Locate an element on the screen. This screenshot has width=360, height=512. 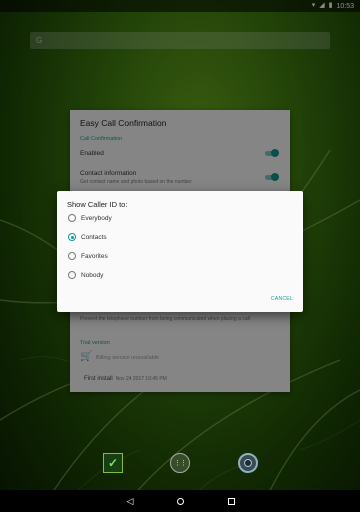
cancel-button: CANCEL is located at coordinates (282, 299).